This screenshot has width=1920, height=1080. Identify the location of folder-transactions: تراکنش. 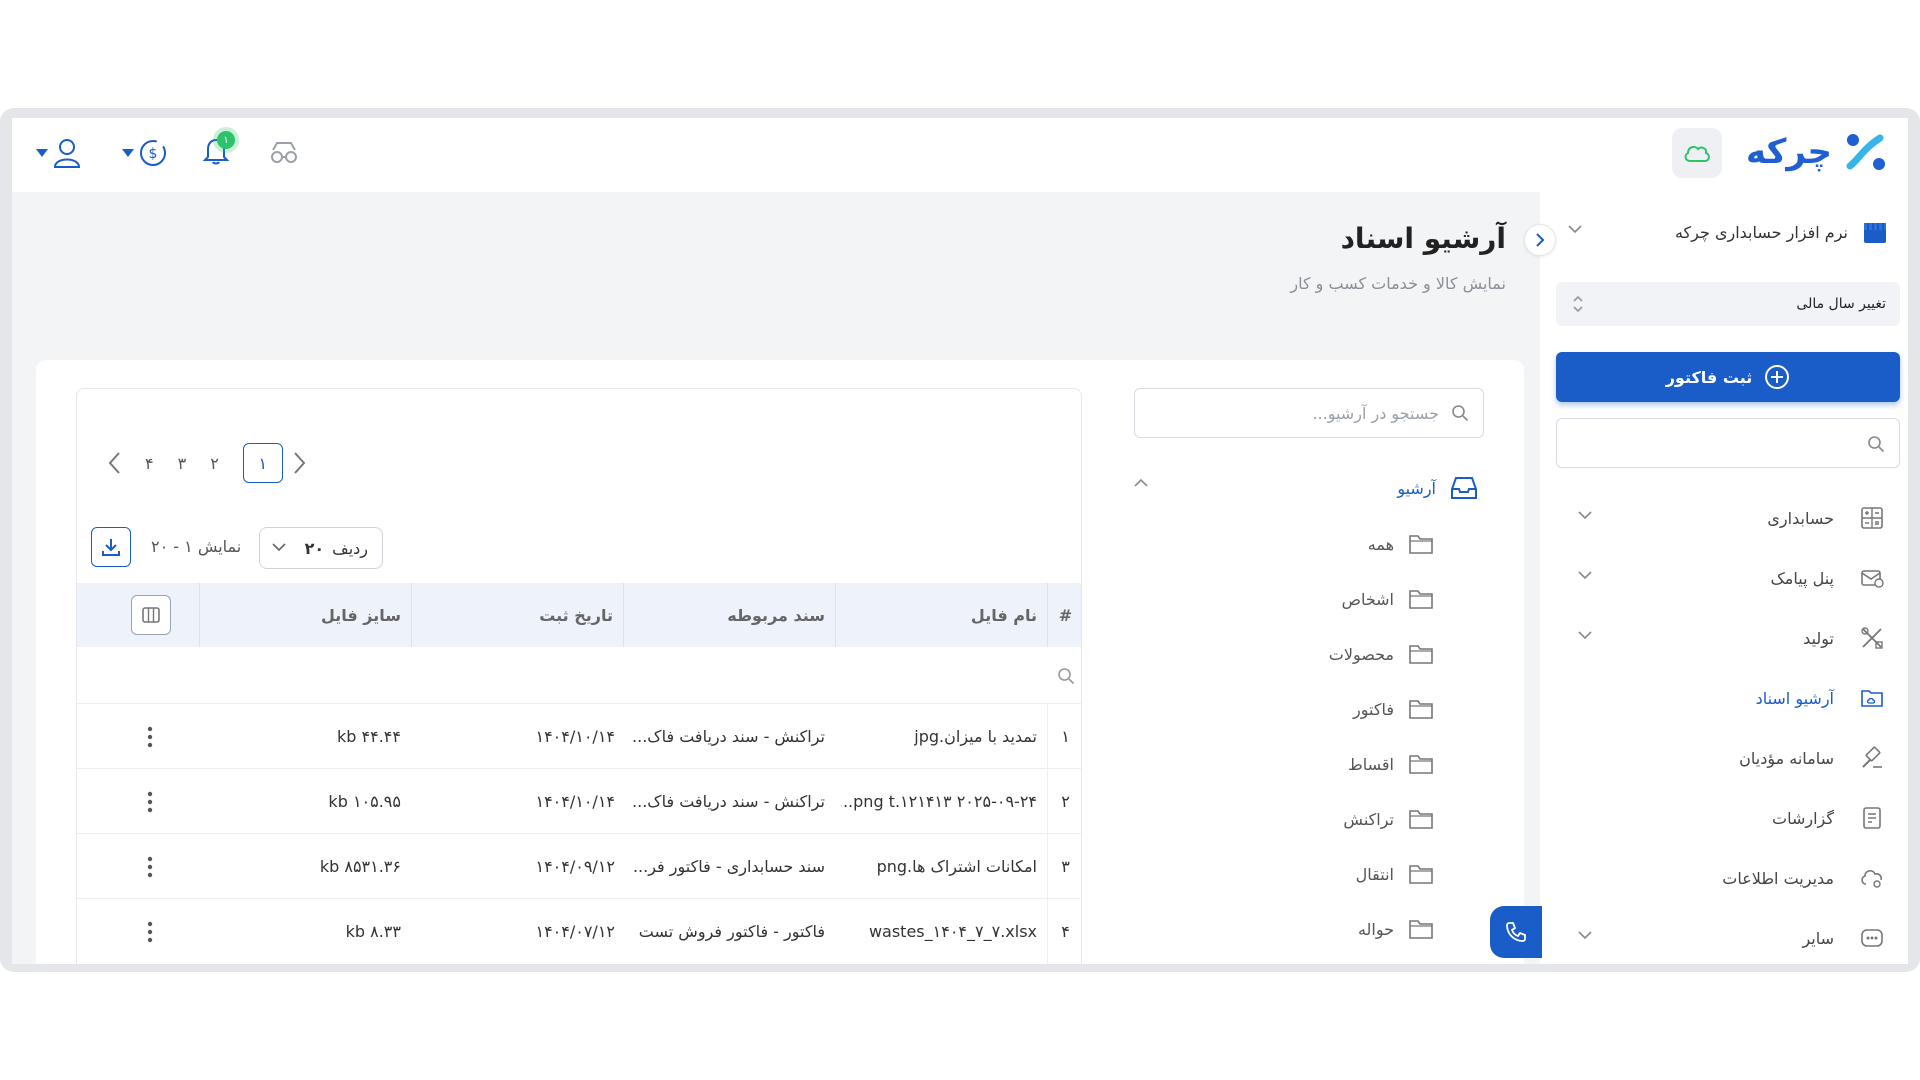
(1334, 819).